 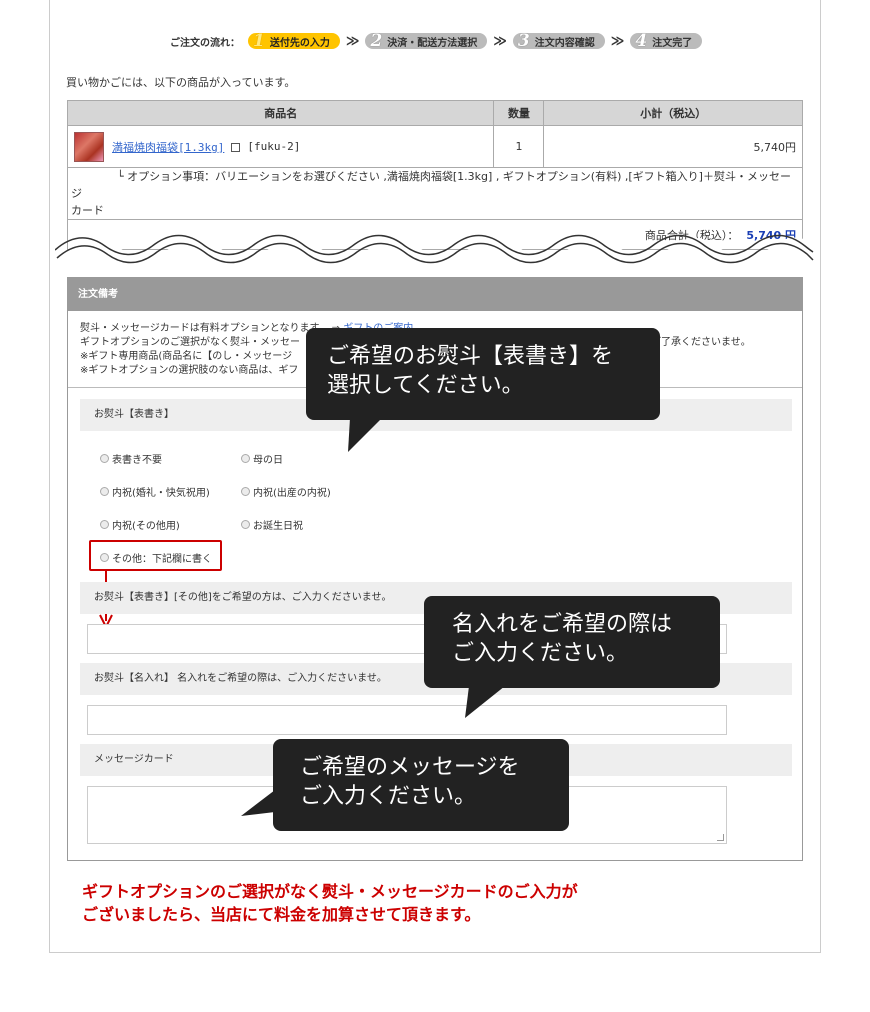 I want to click on highlight-frame, so click(x=155, y=555).